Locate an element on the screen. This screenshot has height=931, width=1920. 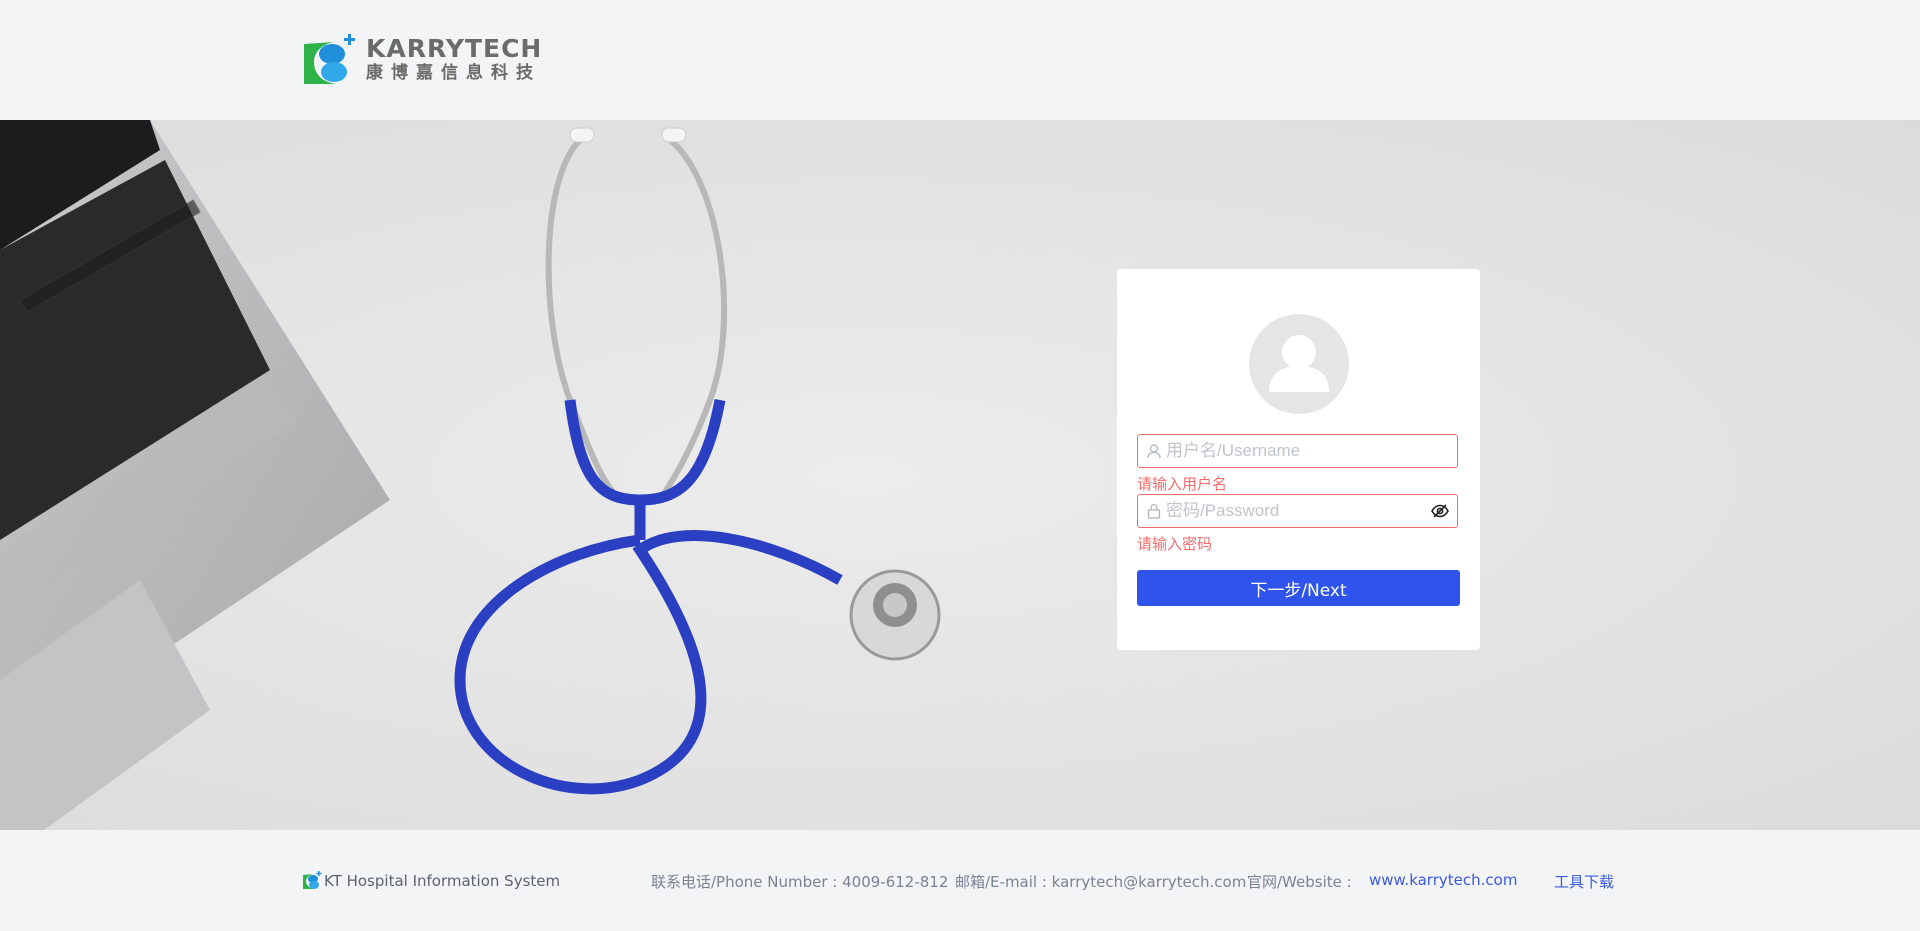
username-error: 请输入用户名 is located at coordinates (1182, 484).